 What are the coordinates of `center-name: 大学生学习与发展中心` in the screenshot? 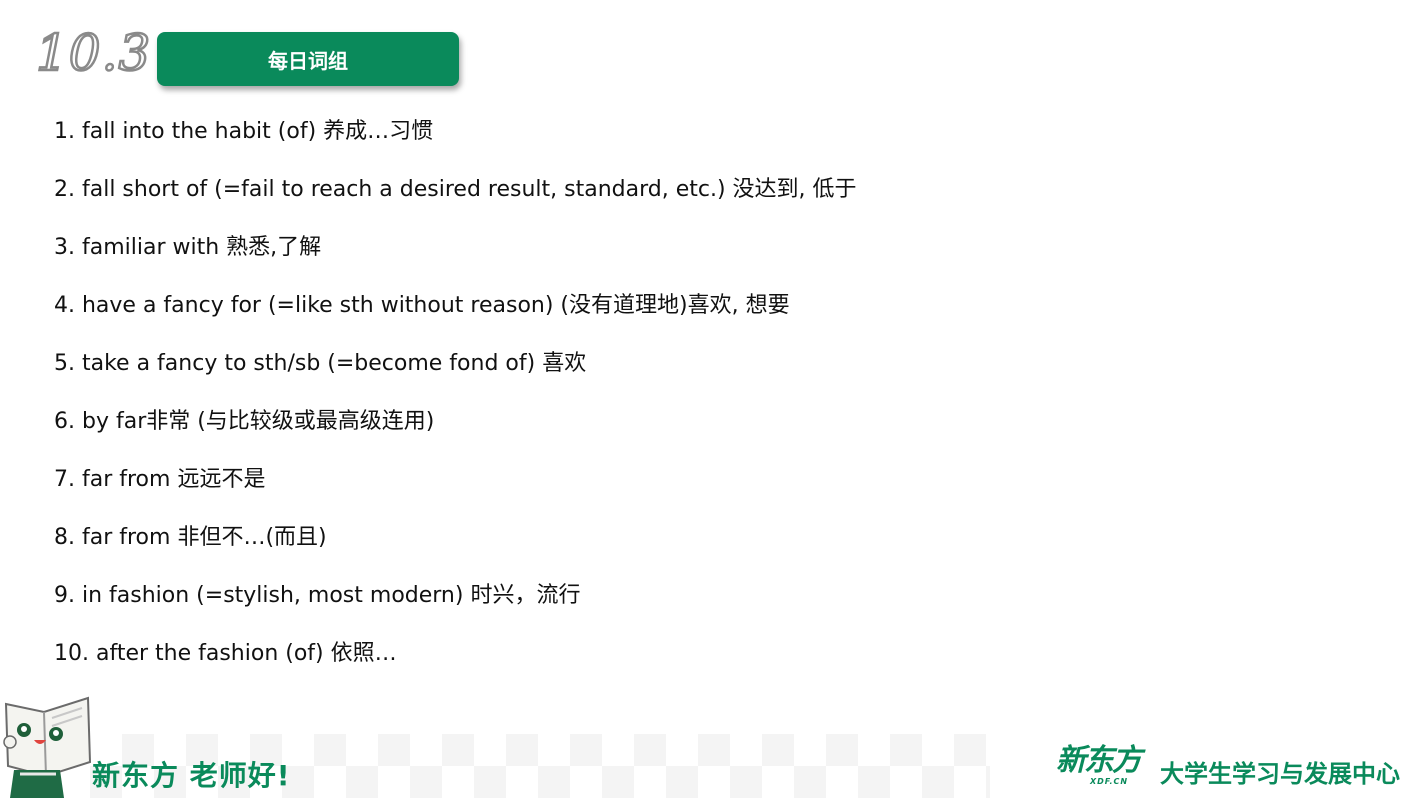 It's located at (1280, 774).